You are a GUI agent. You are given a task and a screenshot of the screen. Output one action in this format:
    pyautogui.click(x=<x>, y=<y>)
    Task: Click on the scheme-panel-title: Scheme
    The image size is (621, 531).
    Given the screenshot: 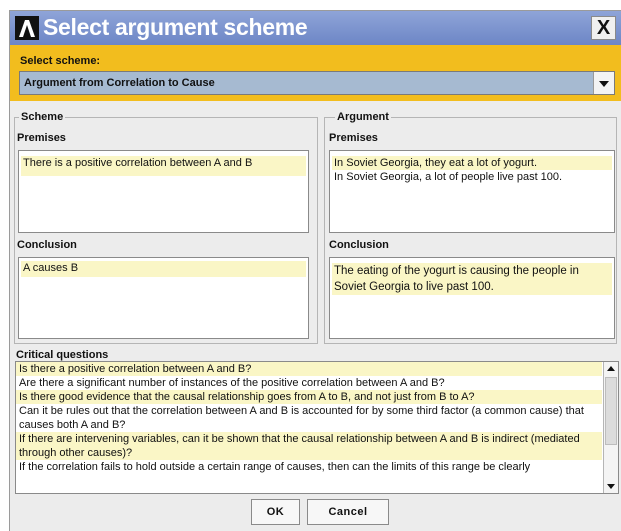 What is the action you would take?
    pyautogui.click(x=42, y=117)
    